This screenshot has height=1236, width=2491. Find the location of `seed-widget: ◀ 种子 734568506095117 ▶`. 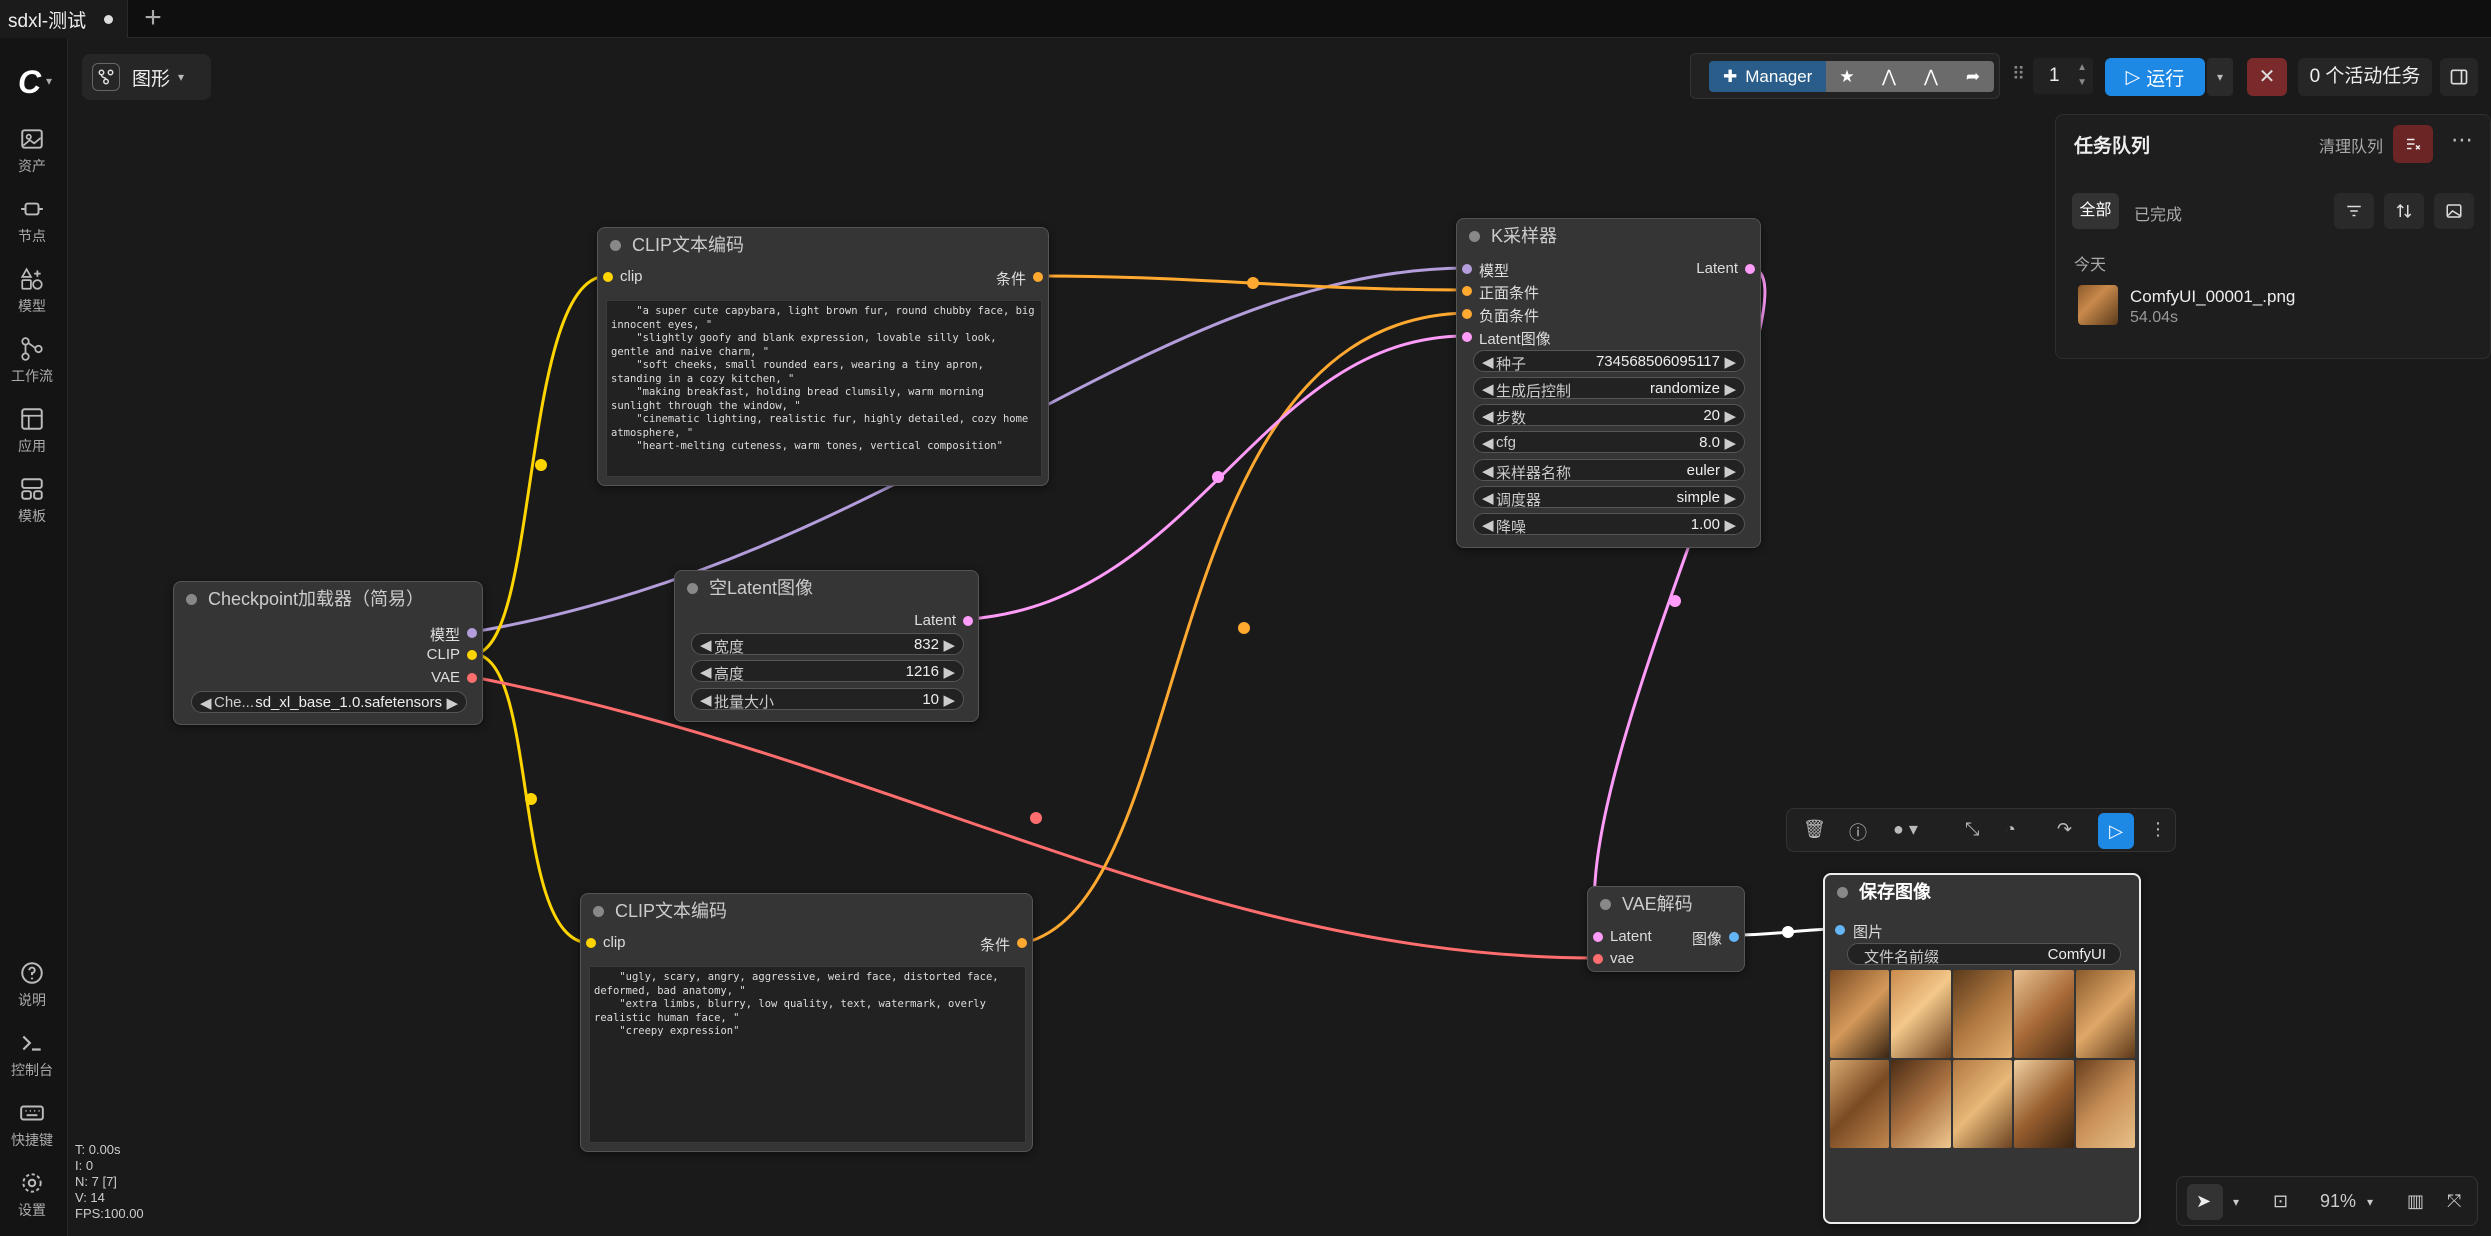

seed-widget: ◀ 种子 734568506095117 ▶ is located at coordinates (1609, 361).